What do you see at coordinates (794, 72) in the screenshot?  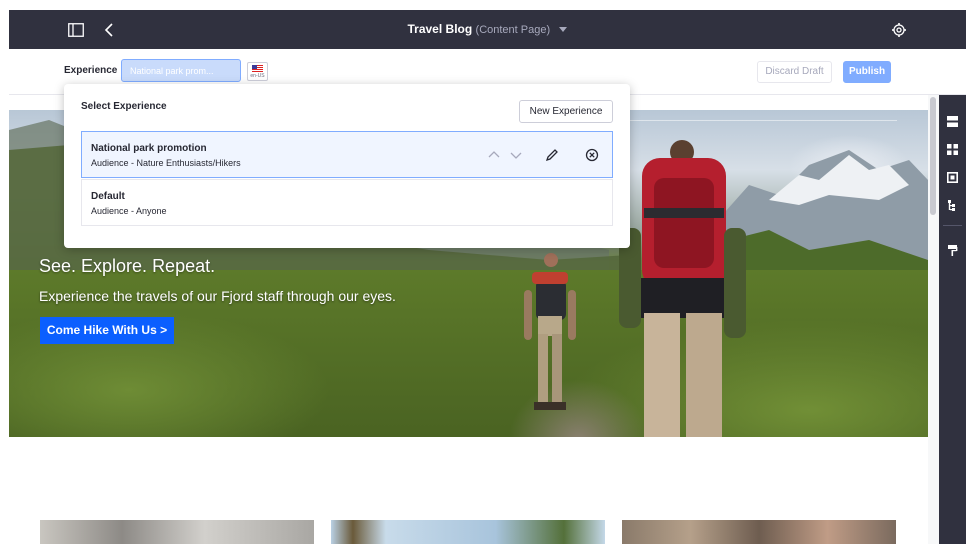 I see `discard-draft-button: Discard Draft` at bounding box center [794, 72].